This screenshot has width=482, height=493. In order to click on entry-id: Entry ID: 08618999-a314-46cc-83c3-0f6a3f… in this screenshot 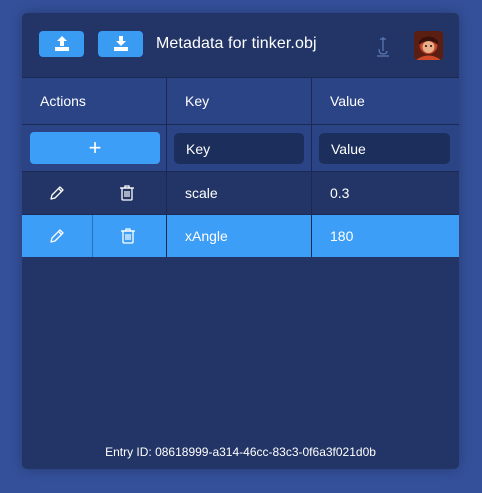, I will do `click(240, 452)`.